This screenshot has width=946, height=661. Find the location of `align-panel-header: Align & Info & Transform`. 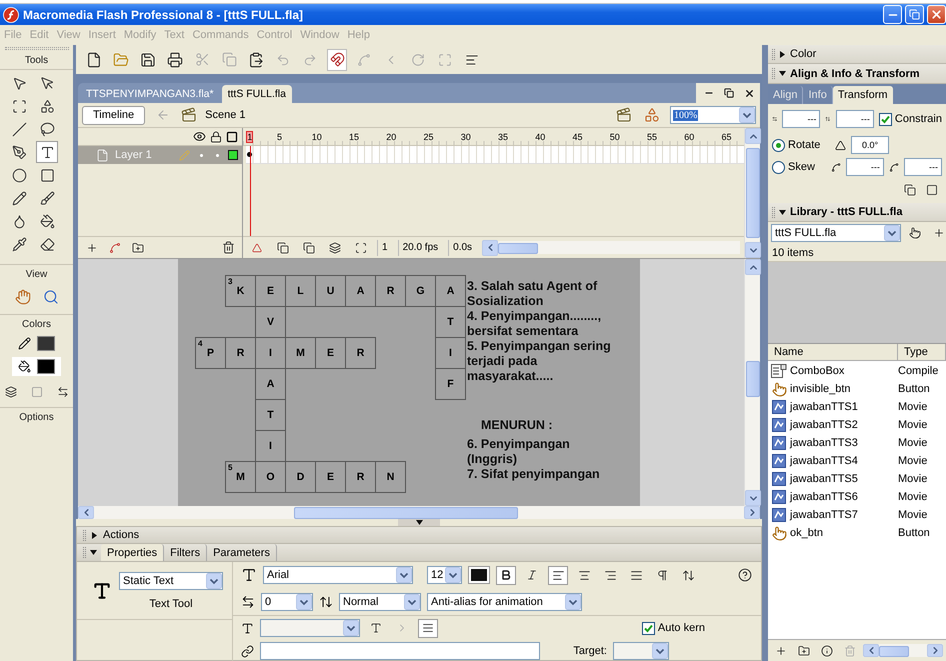

align-panel-header: Align & Info & Transform is located at coordinates (857, 74).